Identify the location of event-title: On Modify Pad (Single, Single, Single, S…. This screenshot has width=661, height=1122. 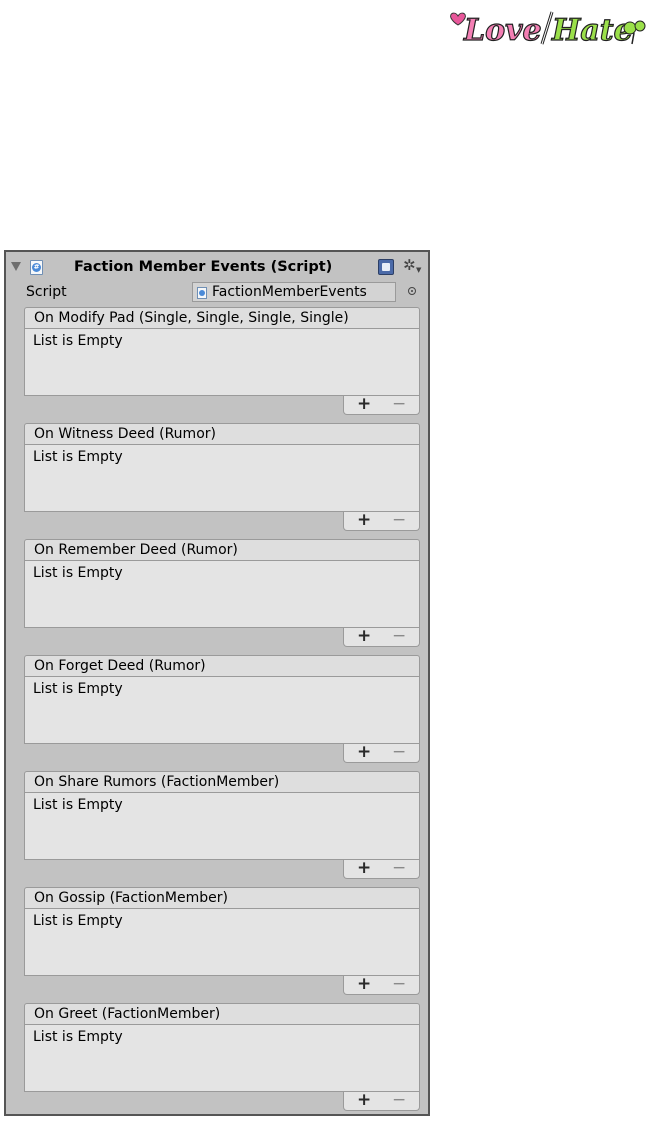
(191, 318).